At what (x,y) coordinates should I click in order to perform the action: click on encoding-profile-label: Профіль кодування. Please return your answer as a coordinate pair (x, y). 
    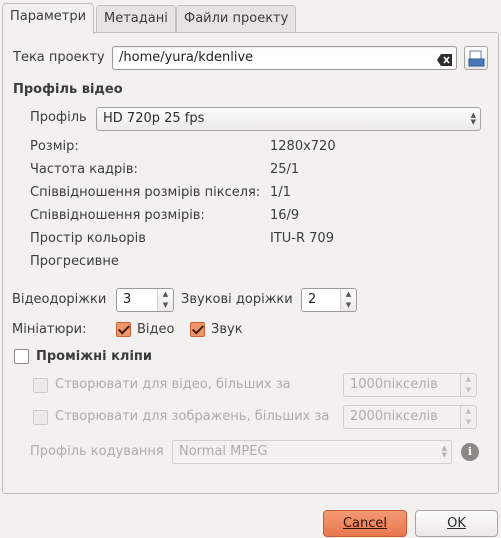
    Looking at the image, I should click on (97, 451).